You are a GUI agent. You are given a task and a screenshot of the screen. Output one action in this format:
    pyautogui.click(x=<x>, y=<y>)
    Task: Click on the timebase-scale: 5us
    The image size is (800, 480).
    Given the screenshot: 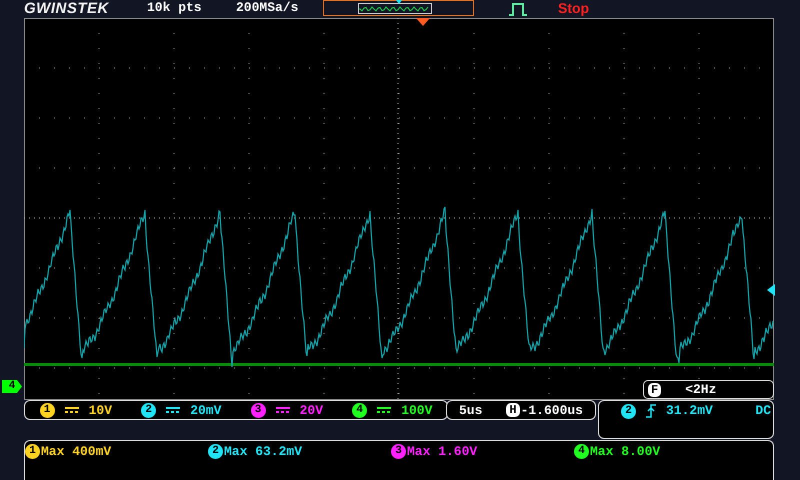 What is the action you would take?
    pyautogui.click(x=470, y=410)
    